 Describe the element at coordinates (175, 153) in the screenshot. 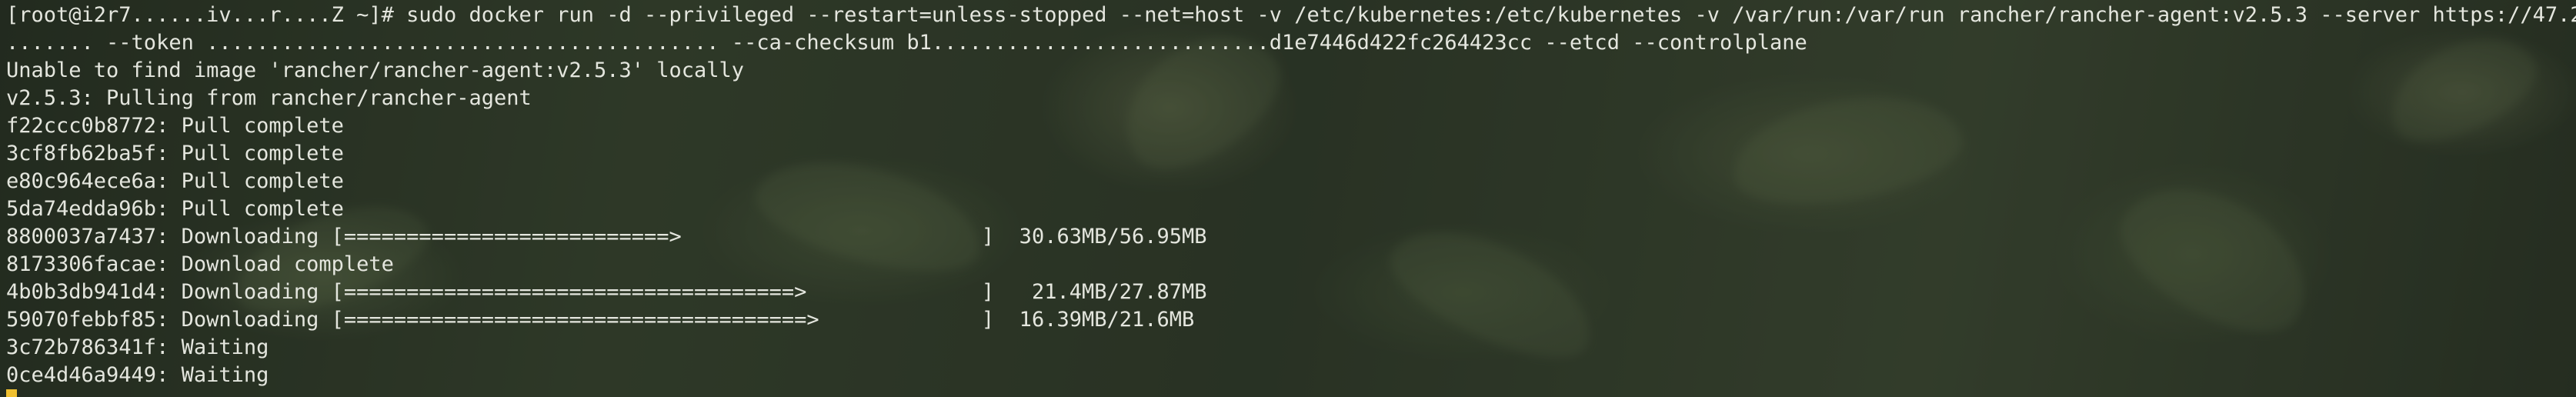

I see `terminal-line: 3cf8fb62ba5f: Pull complete` at that location.